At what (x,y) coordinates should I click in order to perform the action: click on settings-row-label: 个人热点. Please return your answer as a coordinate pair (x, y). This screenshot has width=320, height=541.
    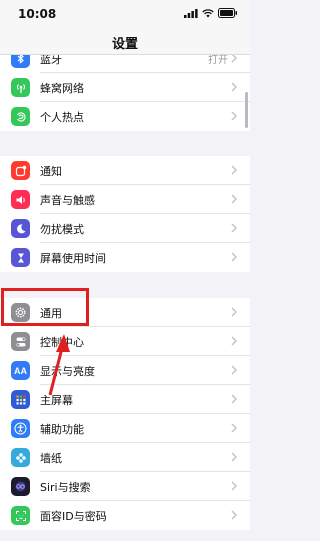
    Looking at the image, I should click on (62, 117).